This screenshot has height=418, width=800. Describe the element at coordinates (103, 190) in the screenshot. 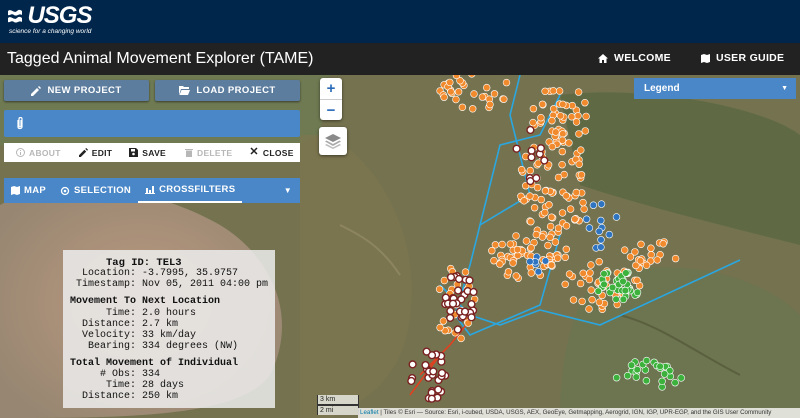

I see `tab-selection-label: SELECTION` at that location.